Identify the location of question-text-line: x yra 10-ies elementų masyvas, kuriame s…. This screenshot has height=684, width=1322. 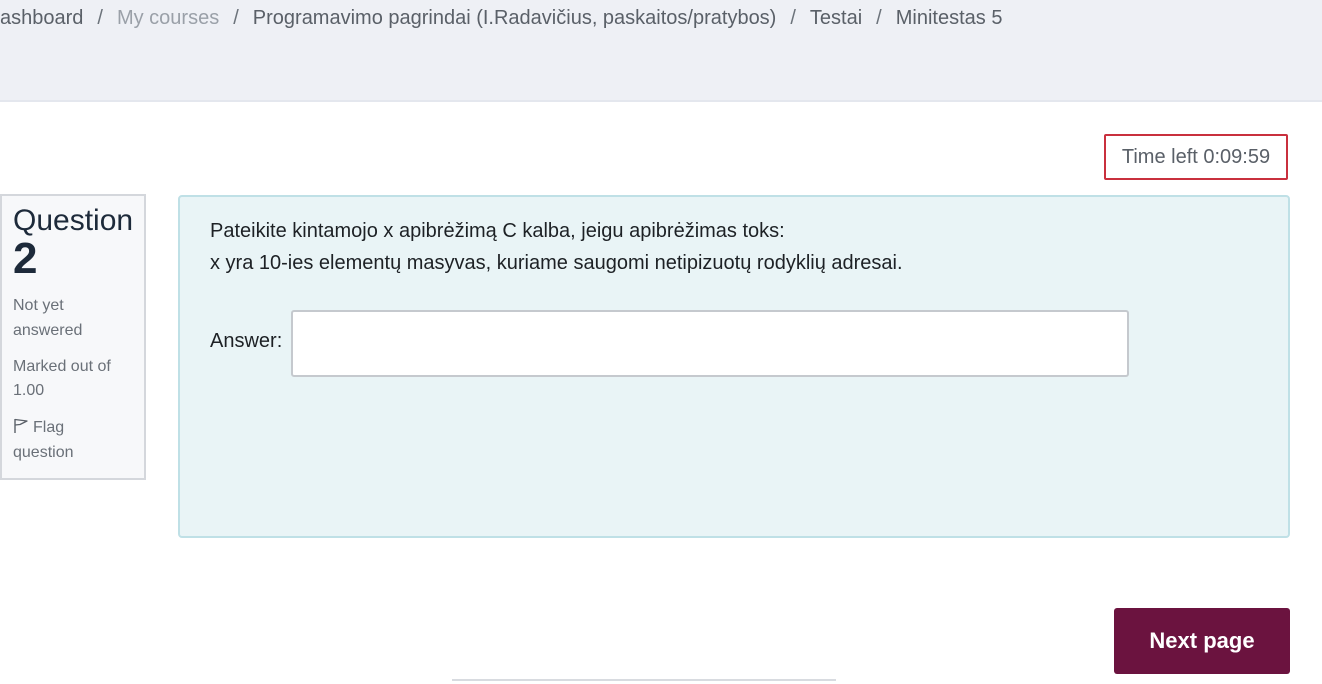
(556, 263).